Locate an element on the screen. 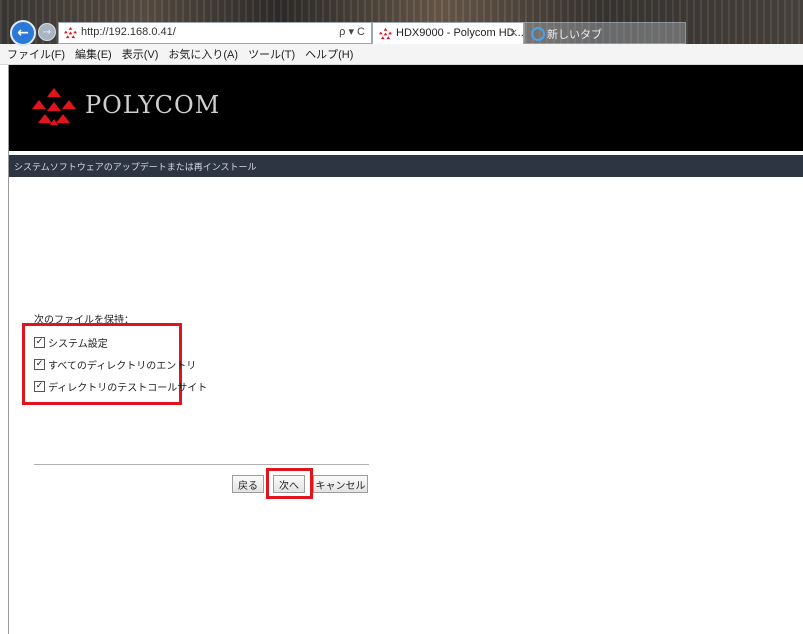 The image size is (803, 634). option-test-call-sites: ✓ ディレクトリのテストコールサイト is located at coordinates (120, 386).